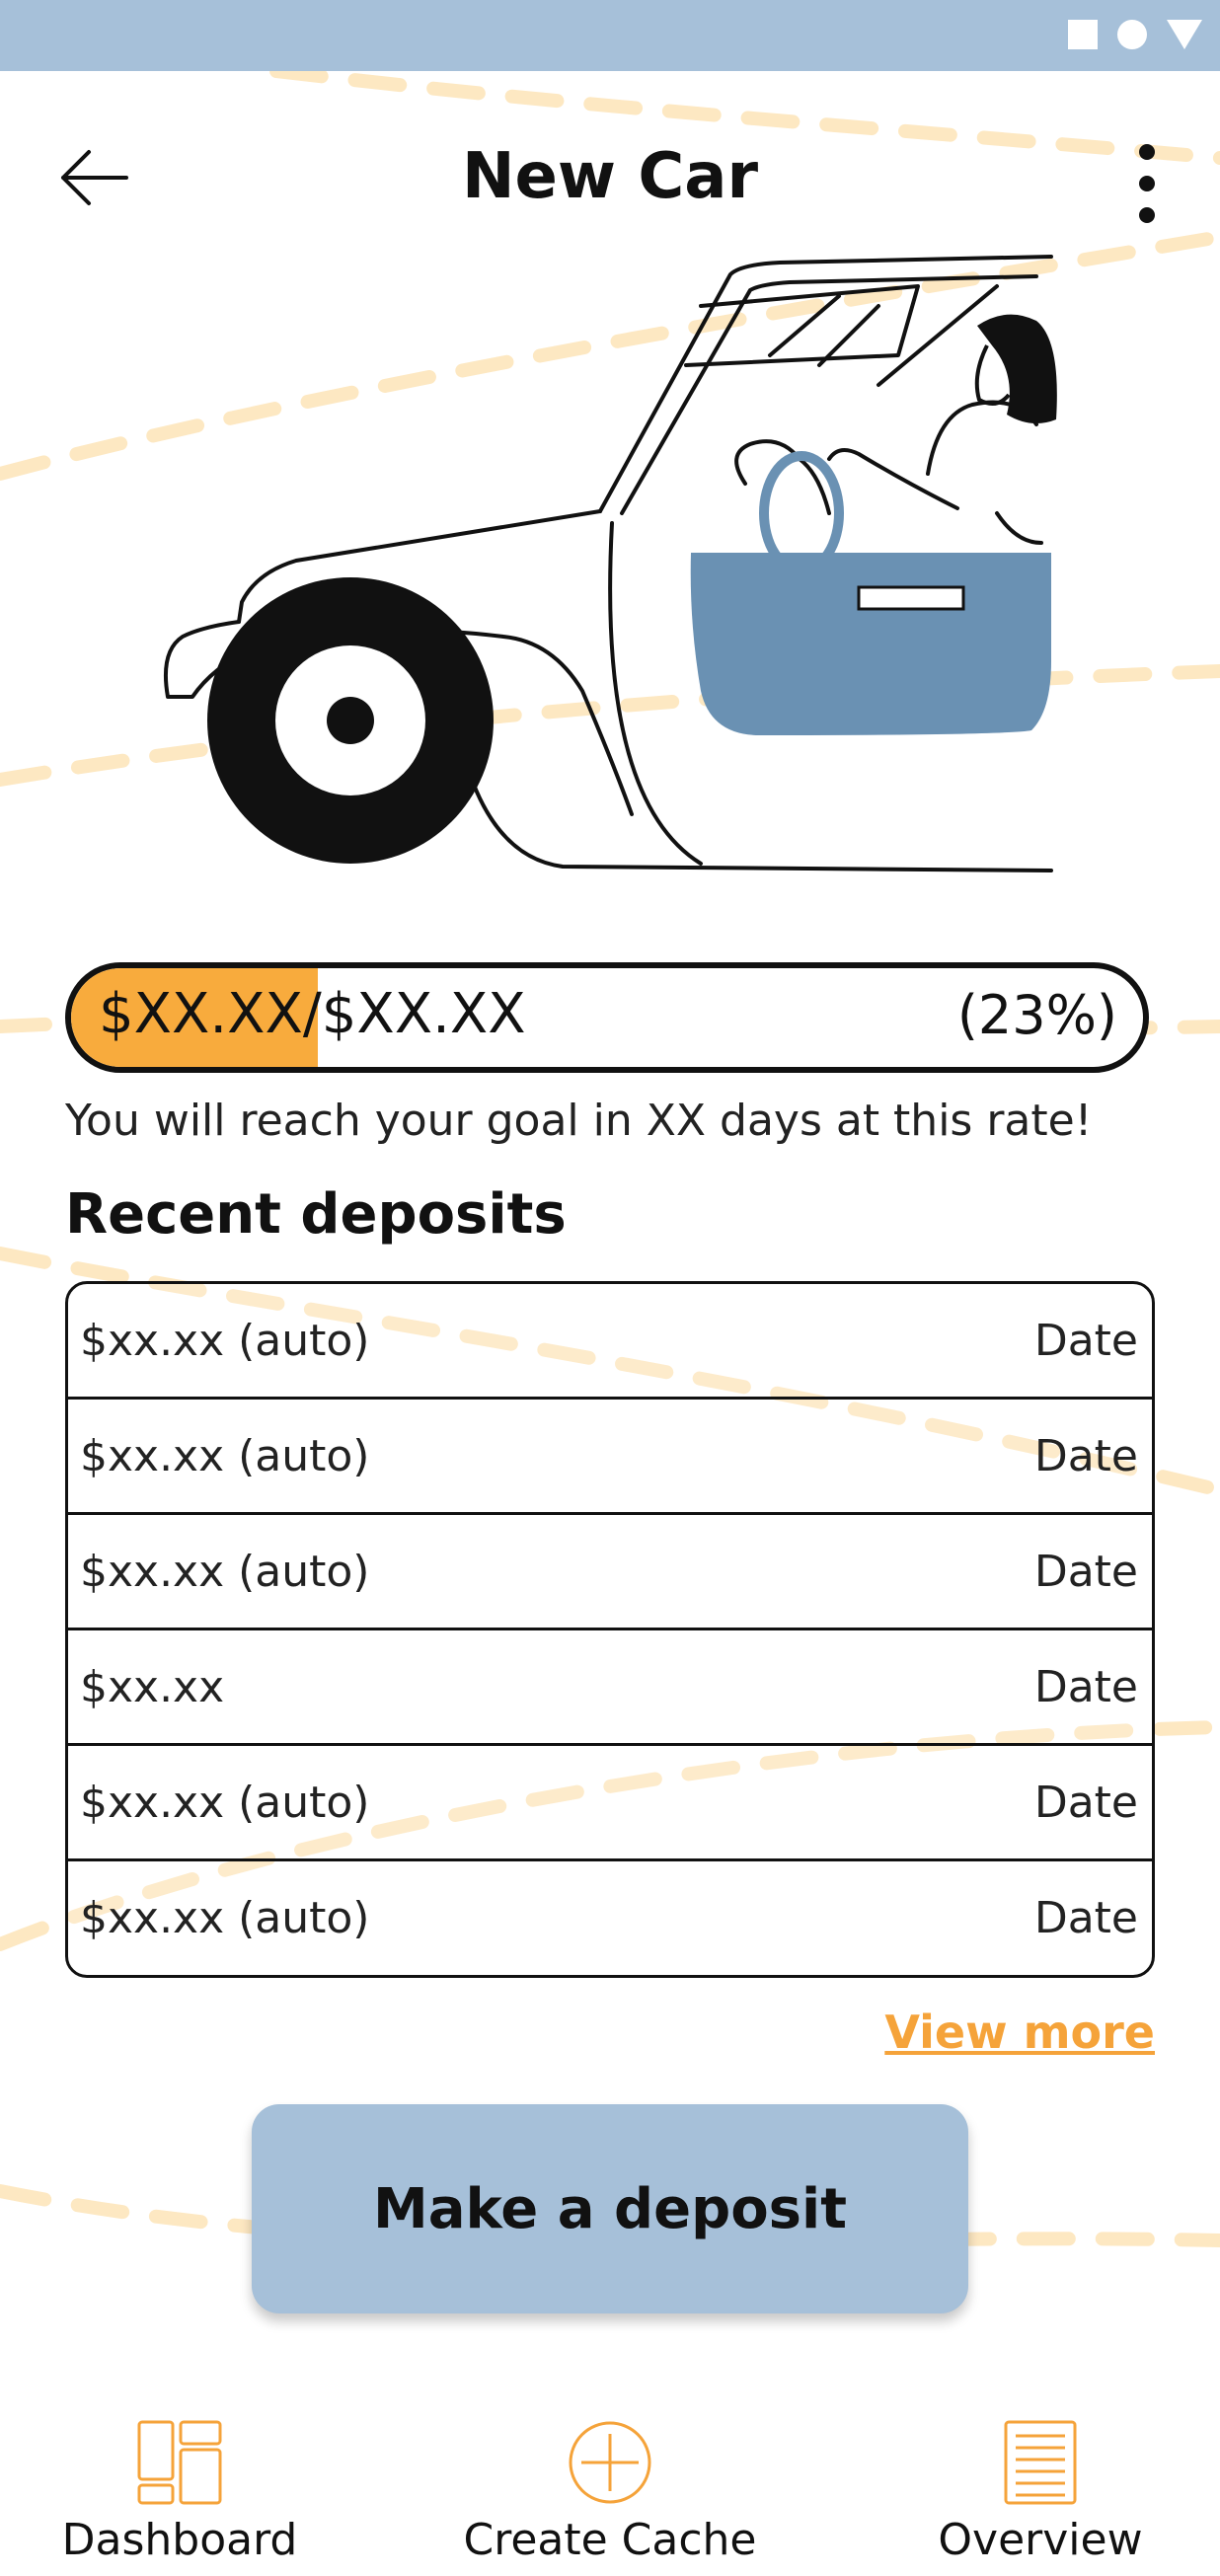 This screenshot has width=1220, height=2576. Describe the element at coordinates (610, 176) in the screenshot. I see `page-title: New Car` at that location.